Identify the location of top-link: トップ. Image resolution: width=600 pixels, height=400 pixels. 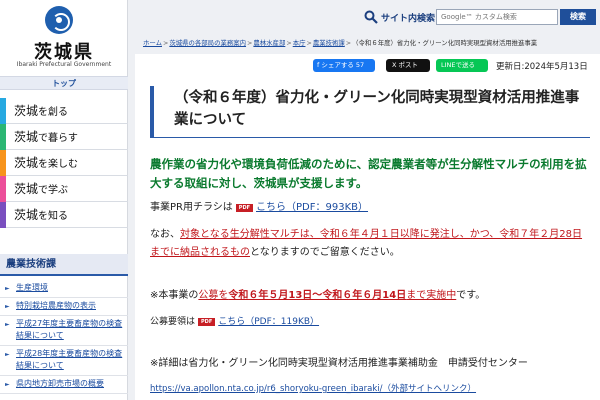
(64, 83).